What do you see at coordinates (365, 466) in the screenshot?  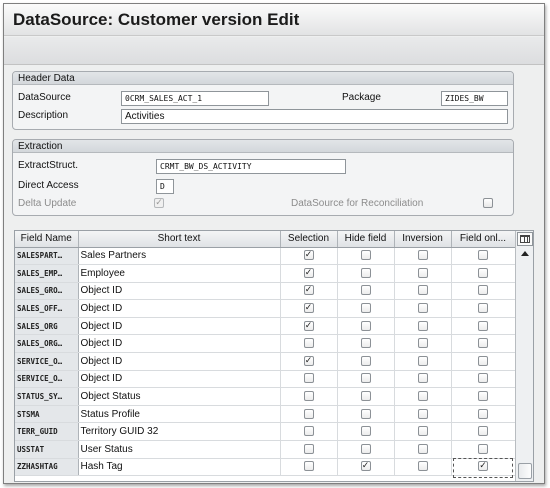 I see `hide-field-checkbox: ✓` at bounding box center [365, 466].